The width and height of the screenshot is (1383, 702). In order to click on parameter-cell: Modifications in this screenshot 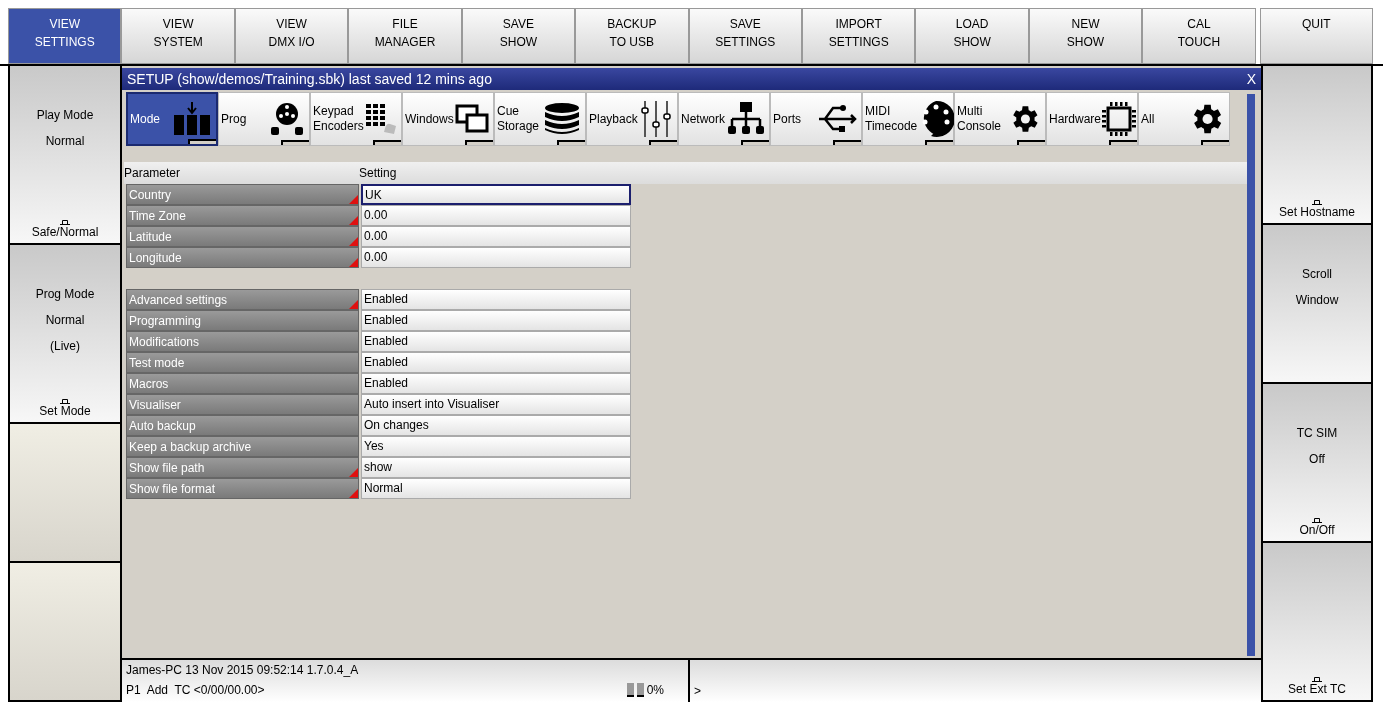, I will do `click(242, 341)`.